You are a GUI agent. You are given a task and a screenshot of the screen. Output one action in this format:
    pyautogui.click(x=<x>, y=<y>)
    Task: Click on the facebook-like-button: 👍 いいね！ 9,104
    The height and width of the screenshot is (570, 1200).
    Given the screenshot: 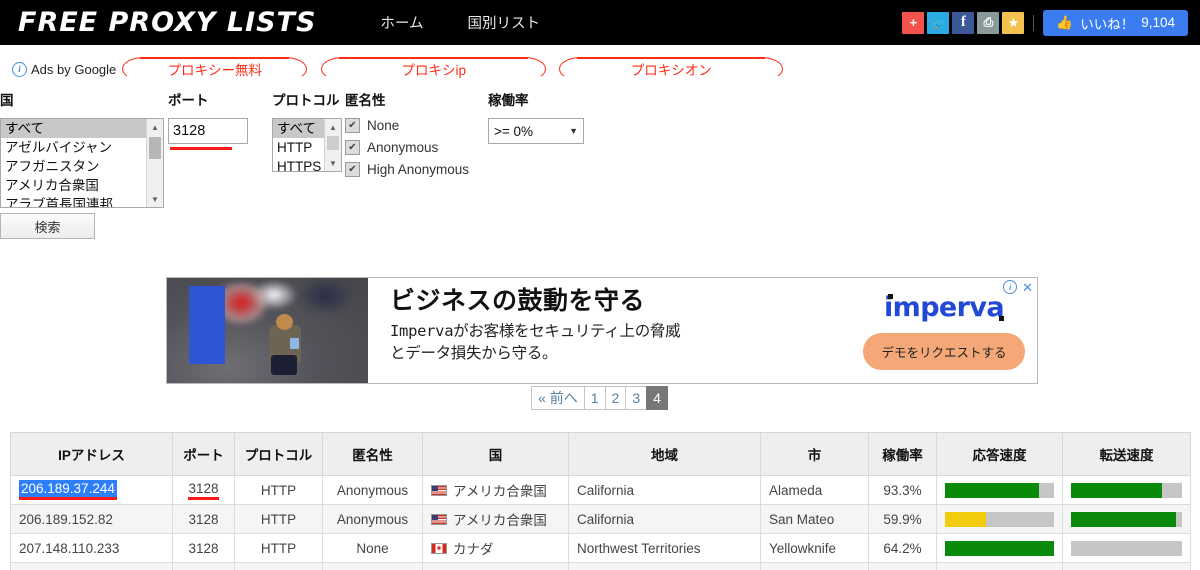 What is the action you would take?
    pyautogui.click(x=1115, y=22)
    